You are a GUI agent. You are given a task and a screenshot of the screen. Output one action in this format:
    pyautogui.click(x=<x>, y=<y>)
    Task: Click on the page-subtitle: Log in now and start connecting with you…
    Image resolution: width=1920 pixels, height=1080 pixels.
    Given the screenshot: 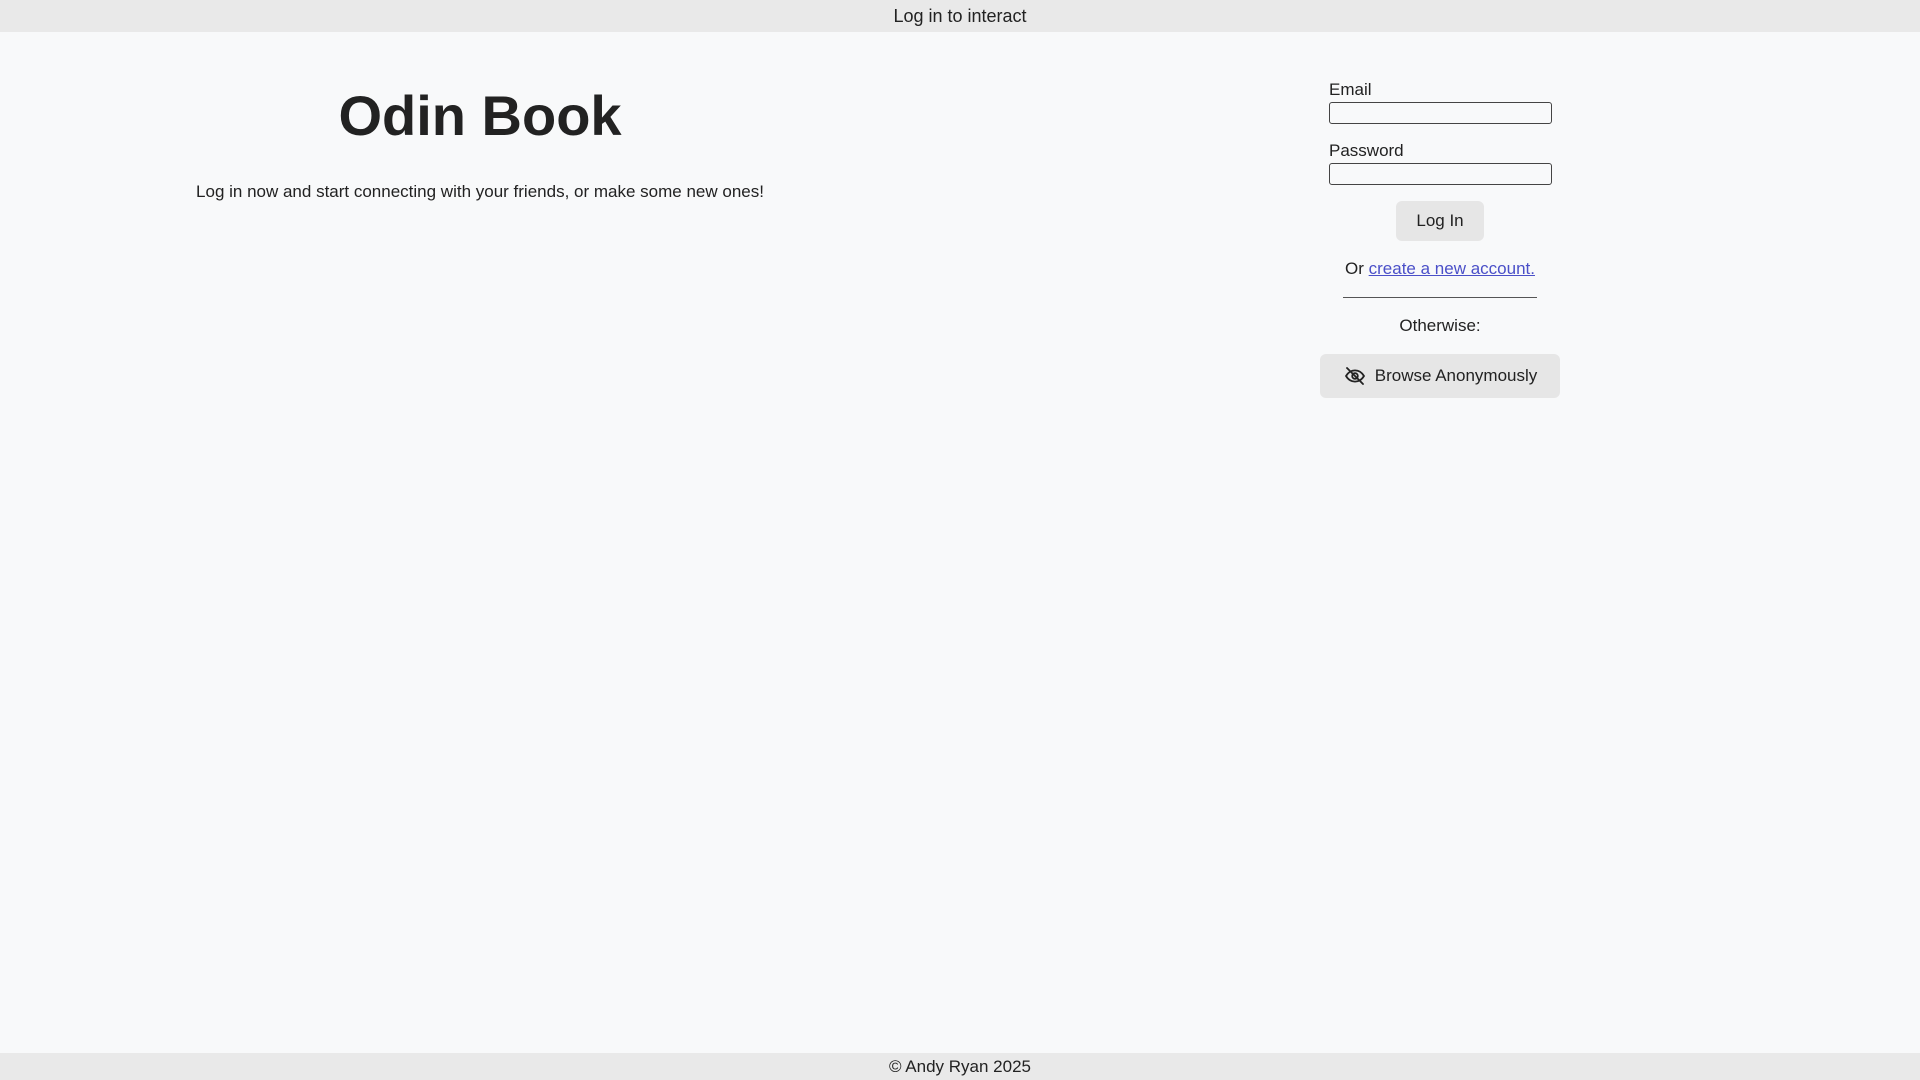 What is the action you would take?
    pyautogui.click(x=480, y=191)
    